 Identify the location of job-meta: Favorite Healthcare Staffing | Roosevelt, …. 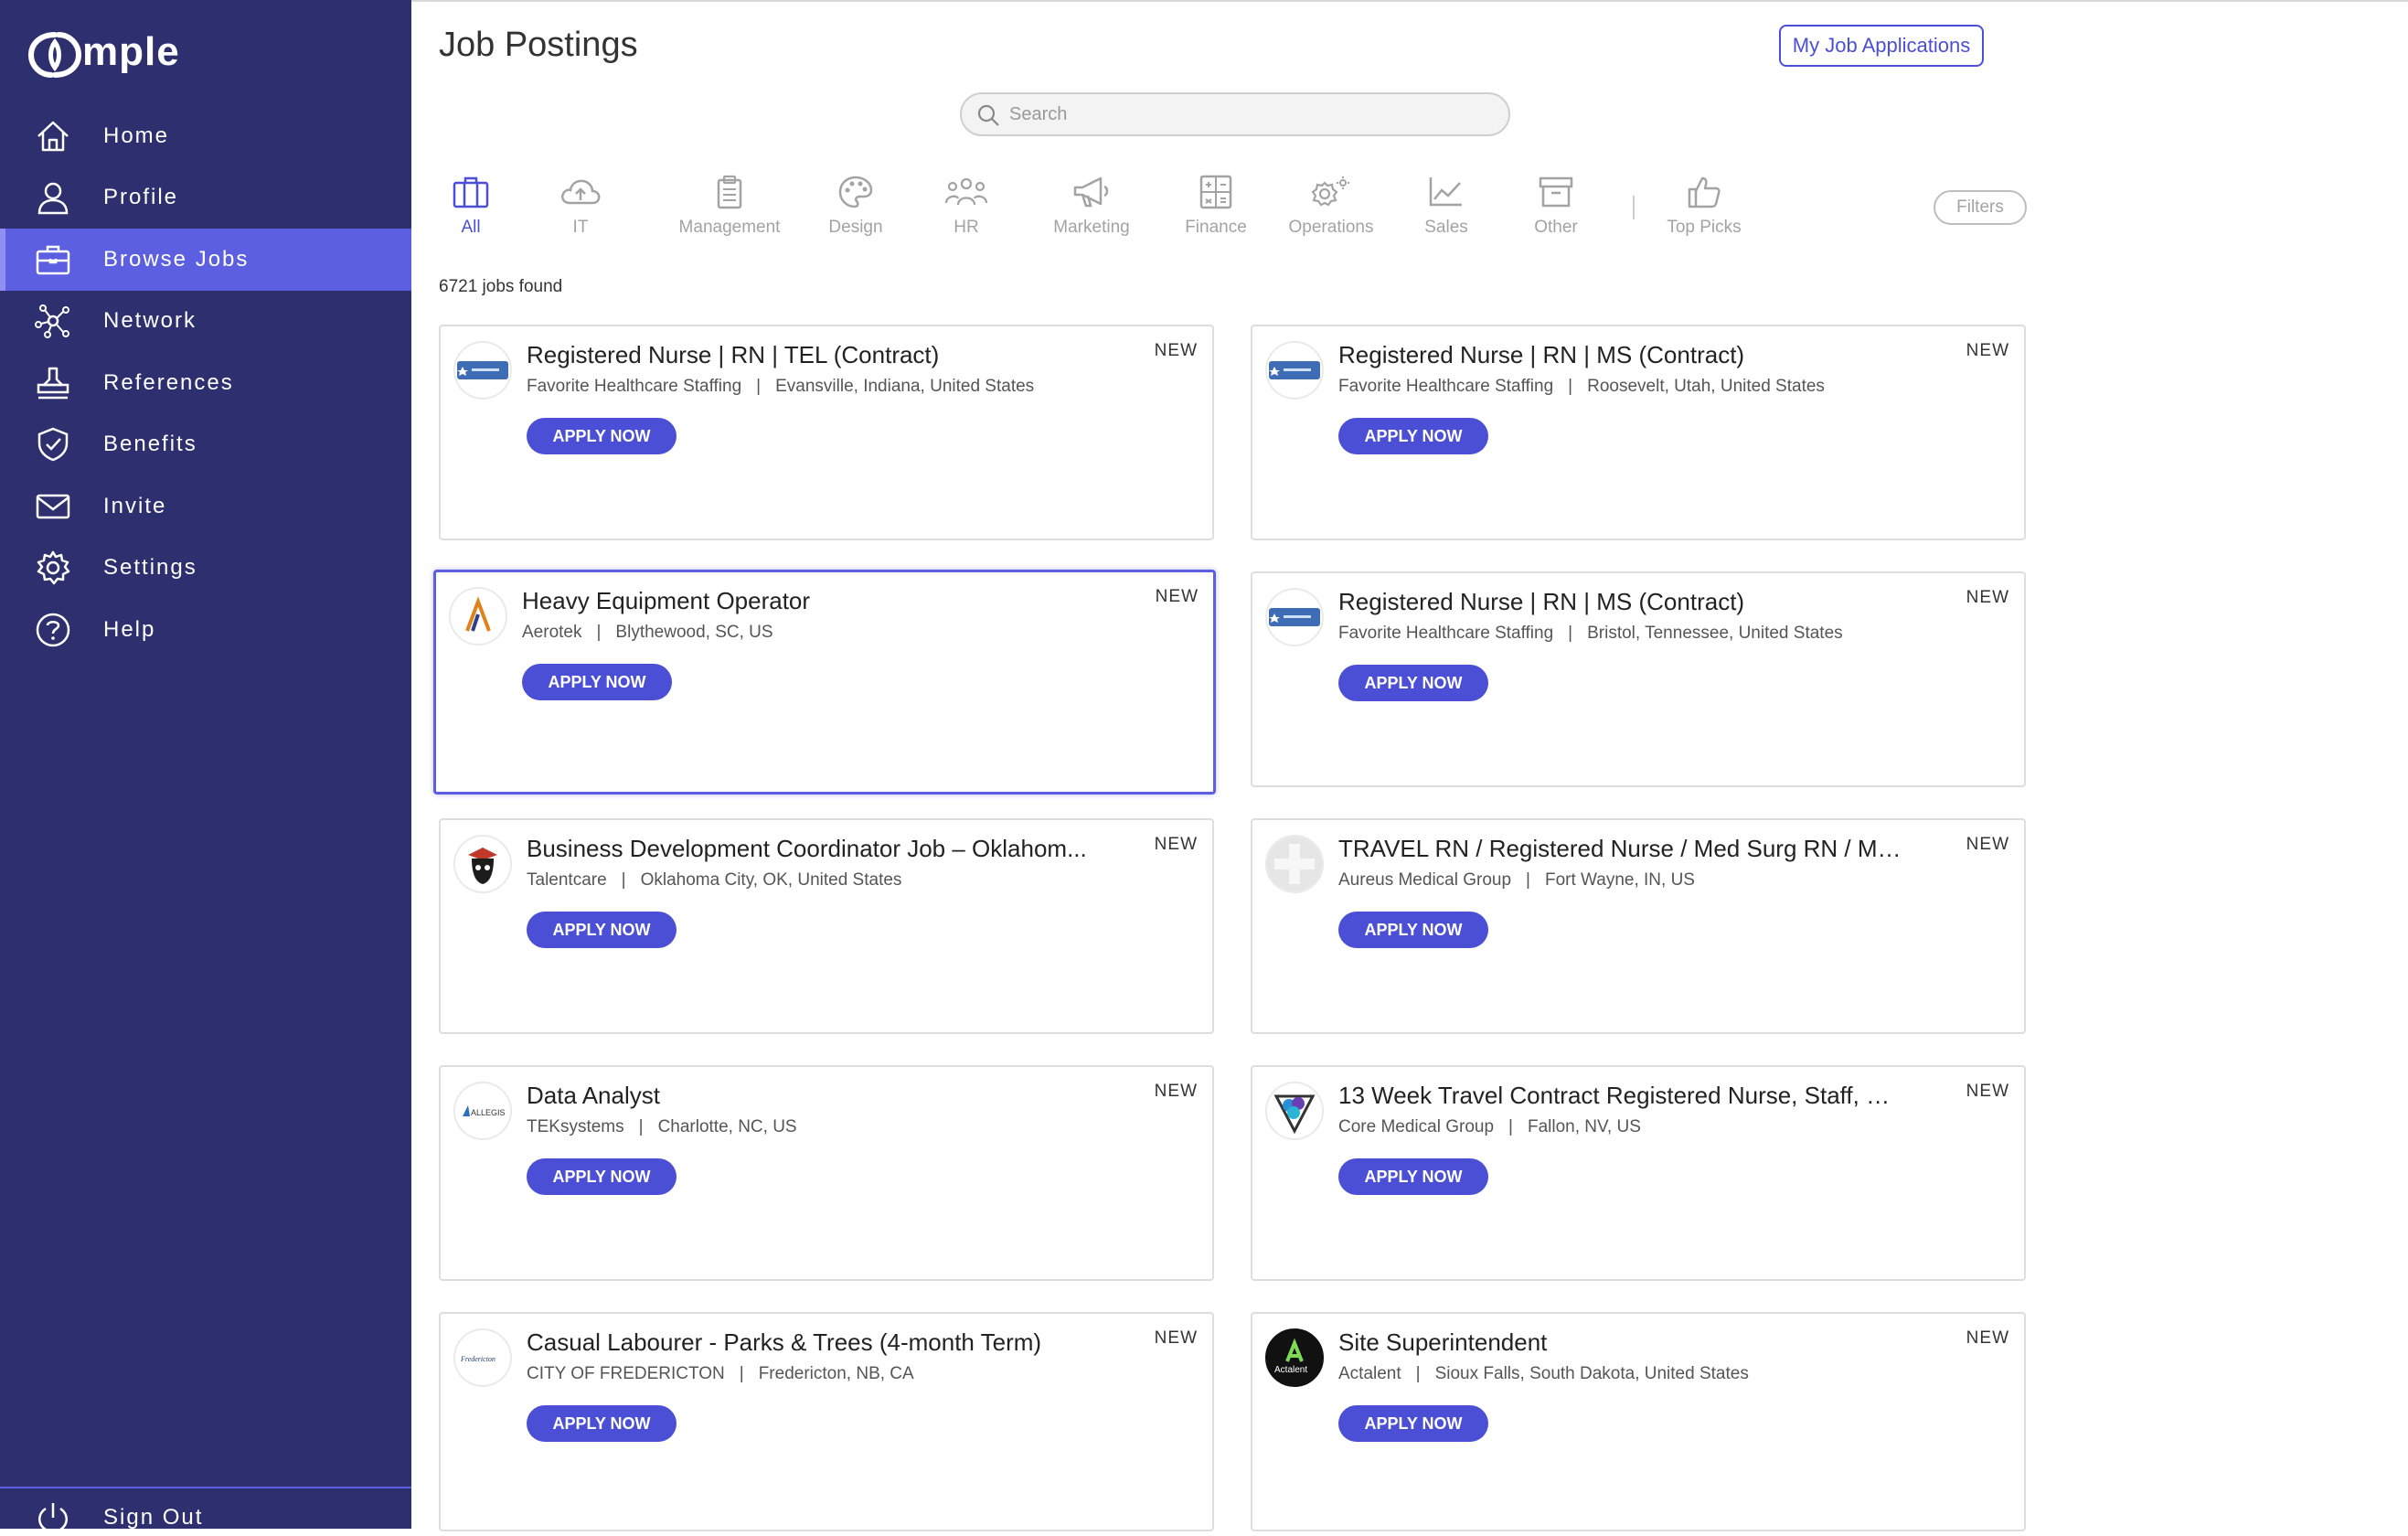
(1581, 387).